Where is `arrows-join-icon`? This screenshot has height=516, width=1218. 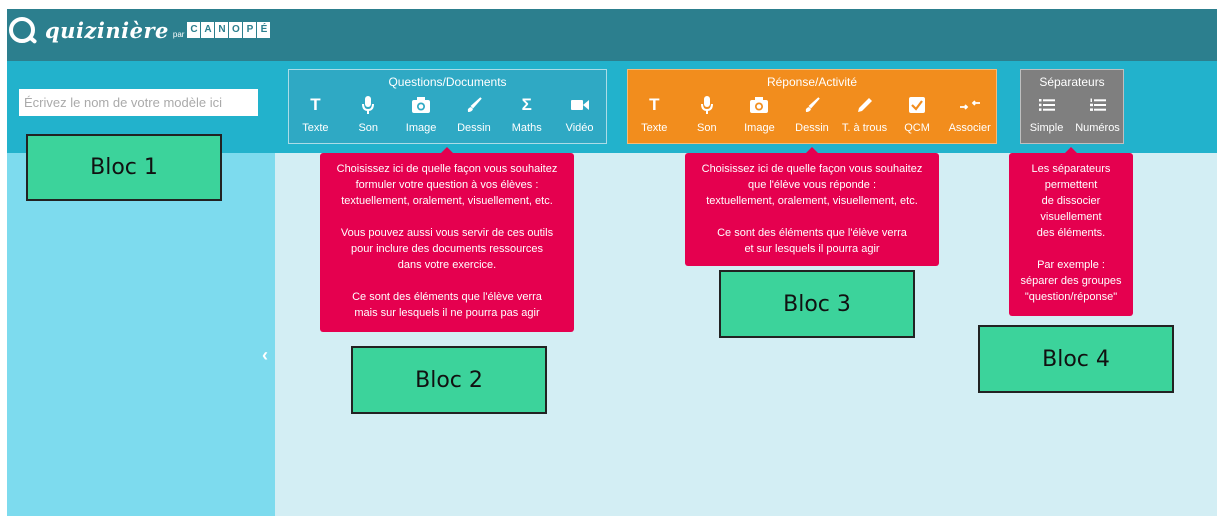 arrows-join-icon is located at coordinates (969, 105).